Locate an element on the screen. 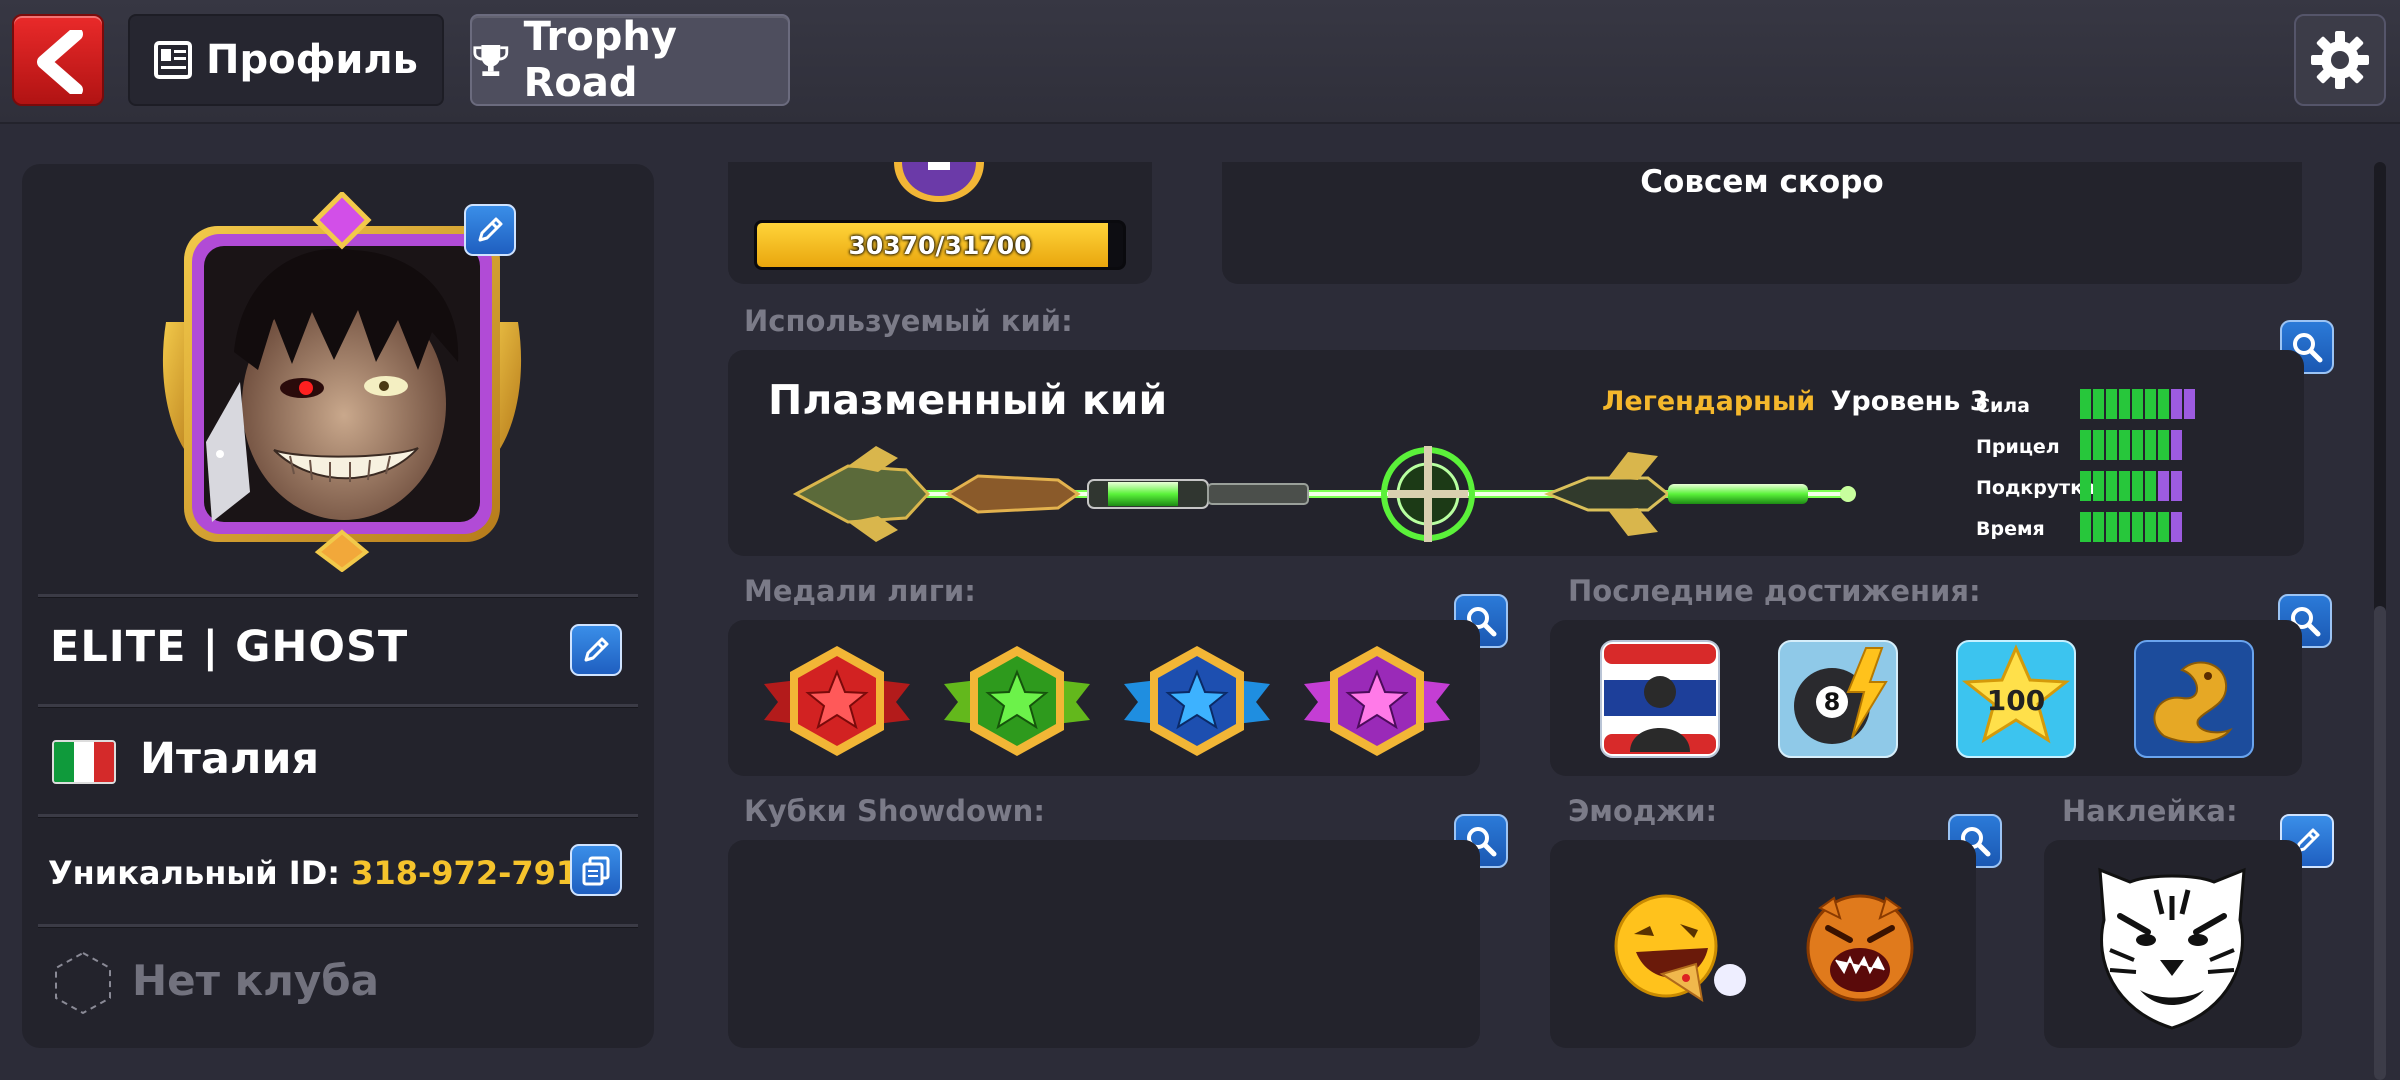  plasma-cue-image is located at coordinates (1324, 494).